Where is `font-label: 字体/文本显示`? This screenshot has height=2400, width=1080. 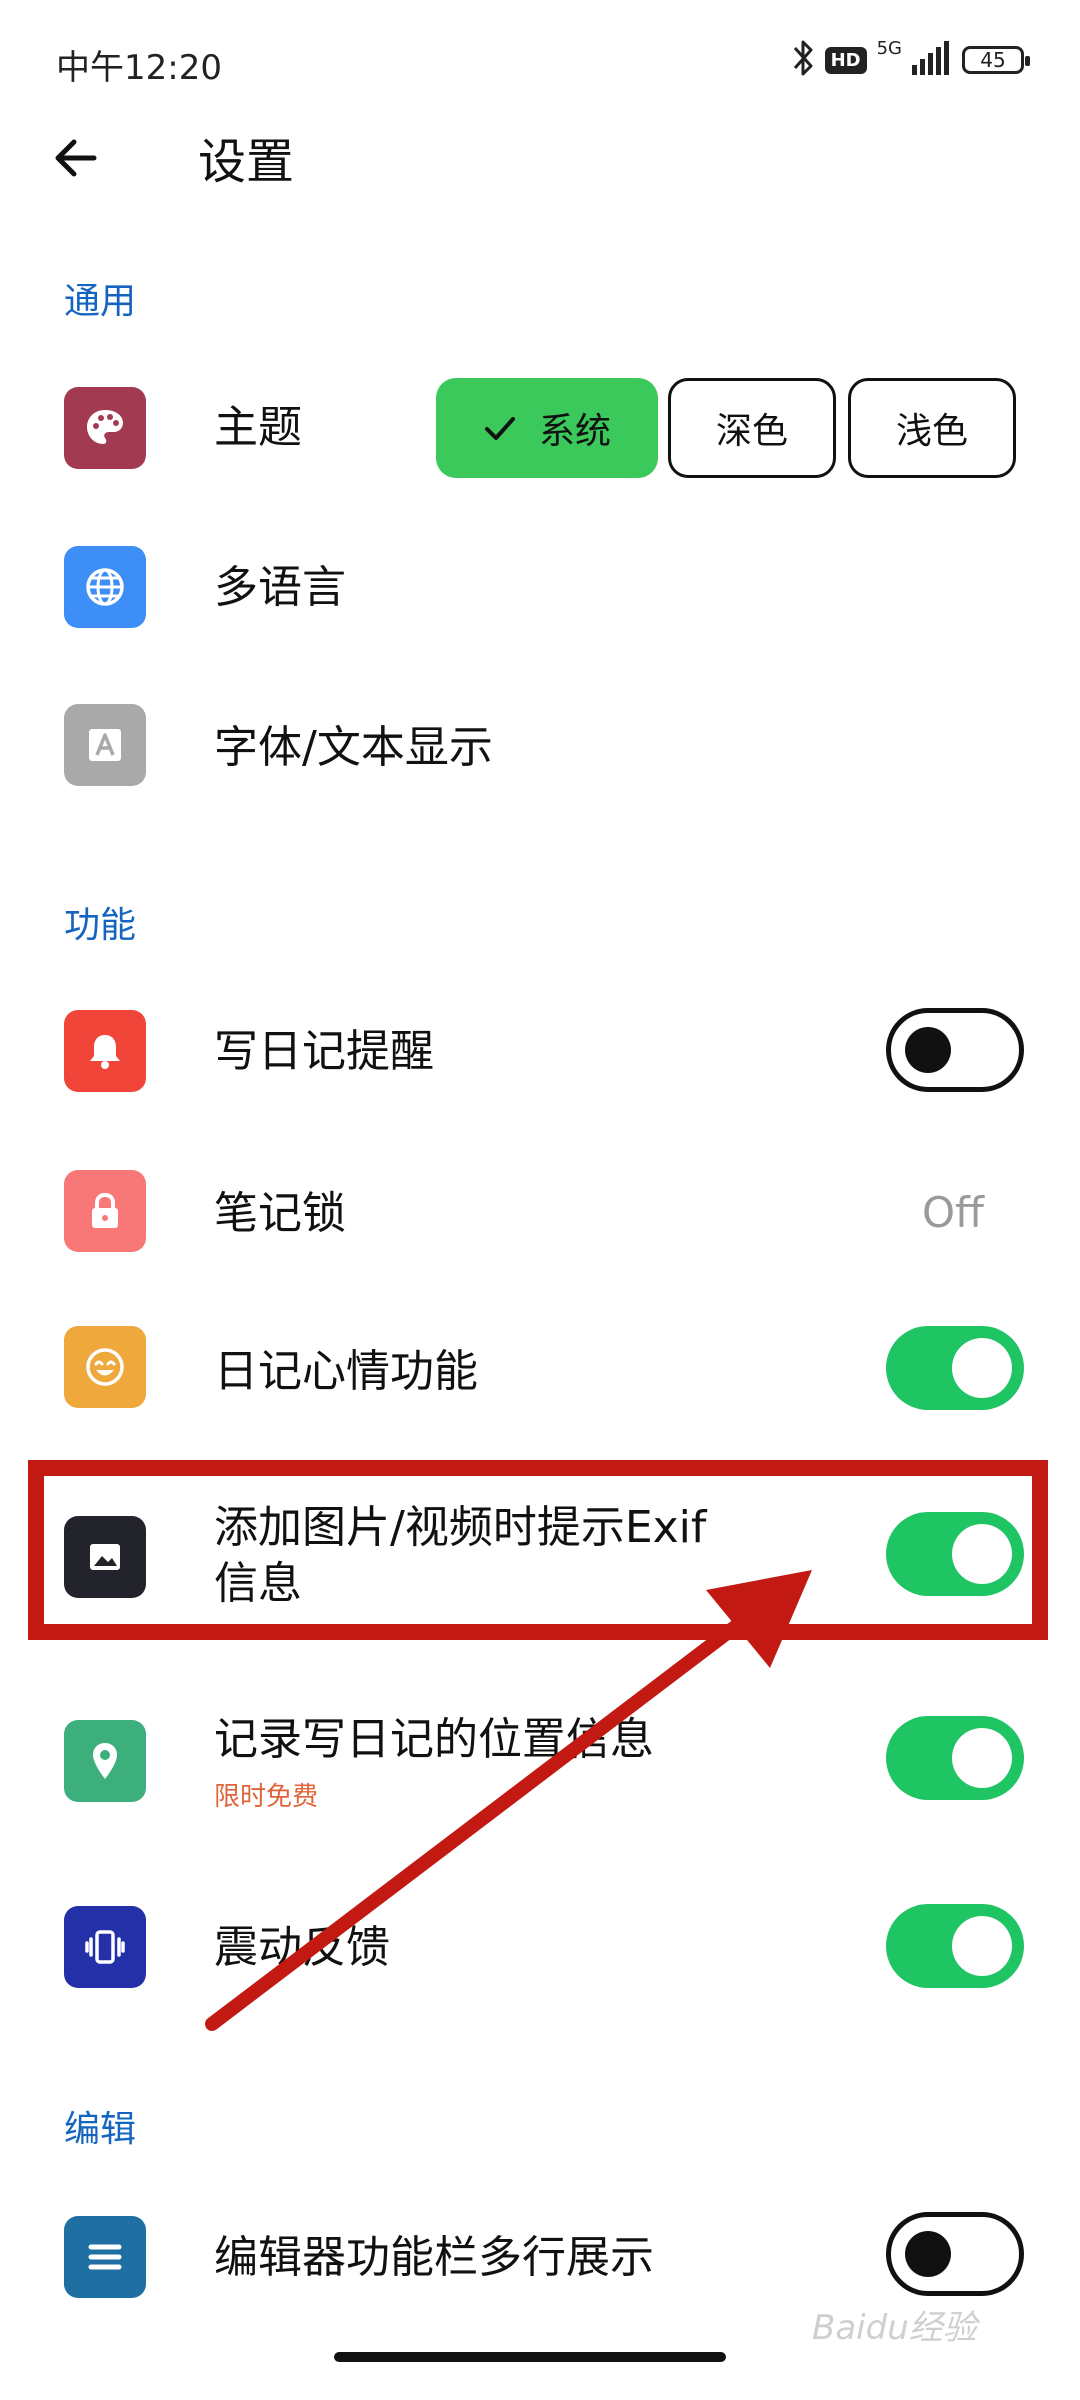 font-label: 字体/文本显示 is located at coordinates (353, 747).